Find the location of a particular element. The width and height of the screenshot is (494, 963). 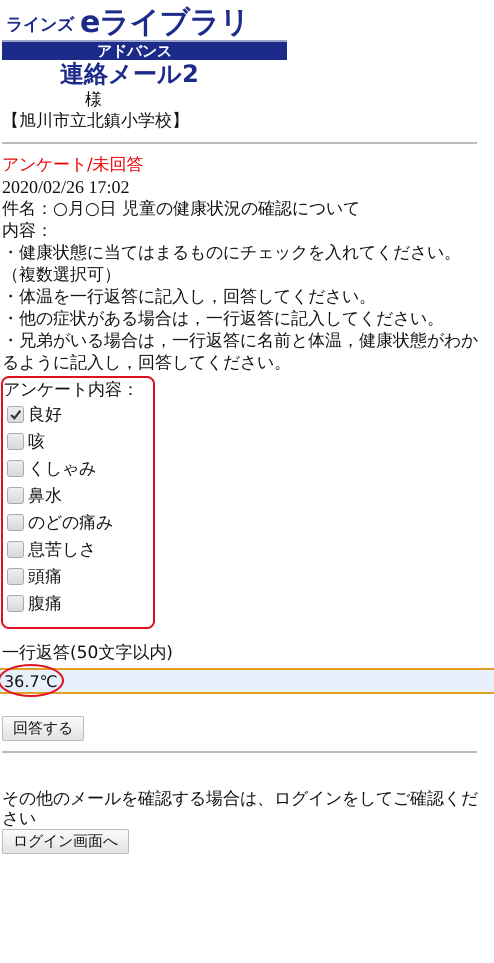

body-line: ・兄弟がいる場合は，一行返答に名前と体温，健康状態がわかるように記入し，回答してください。 is located at coordinates (240, 352).